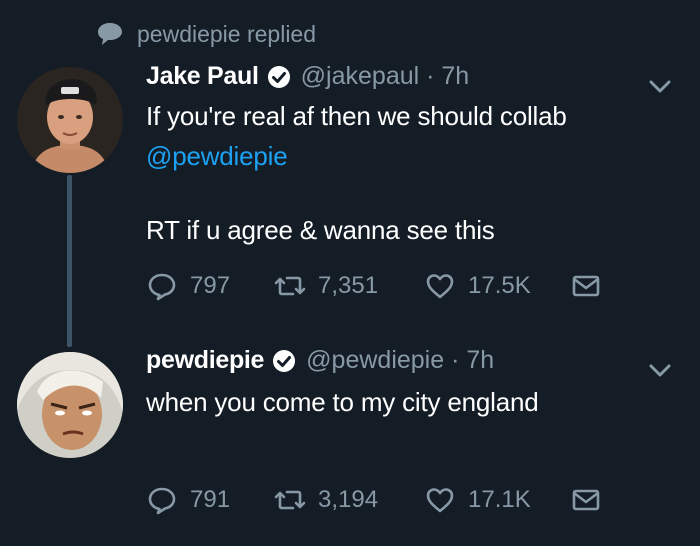 This screenshot has width=700, height=546. I want to click on tweet-text-line: RT if u agree & wanna see this, so click(320, 230).